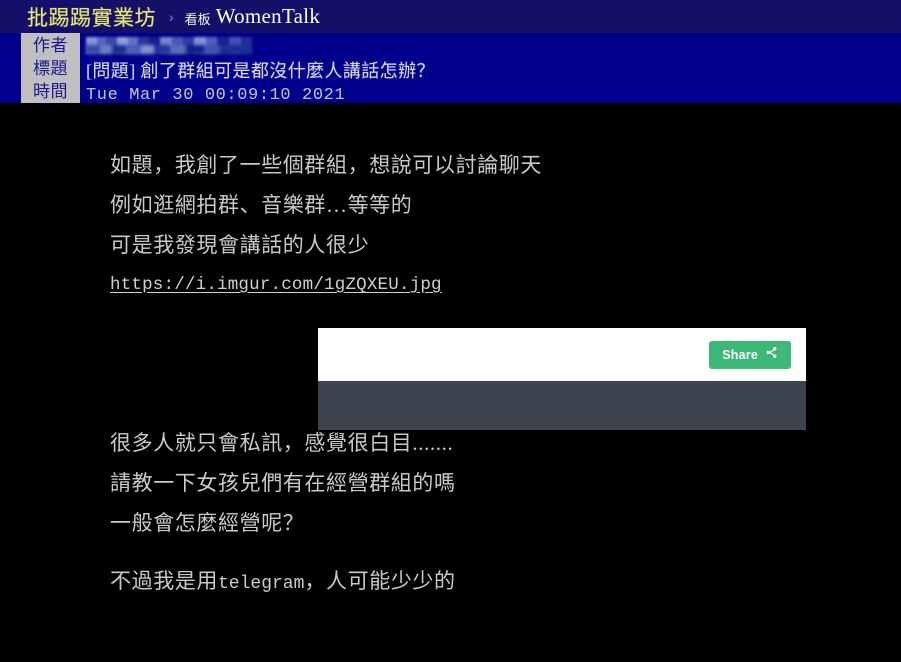 This screenshot has width=901, height=662. What do you see at coordinates (171, 16) in the screenshot?
I see `chevron-right-icon: ›` at bounding box center [171, 16].